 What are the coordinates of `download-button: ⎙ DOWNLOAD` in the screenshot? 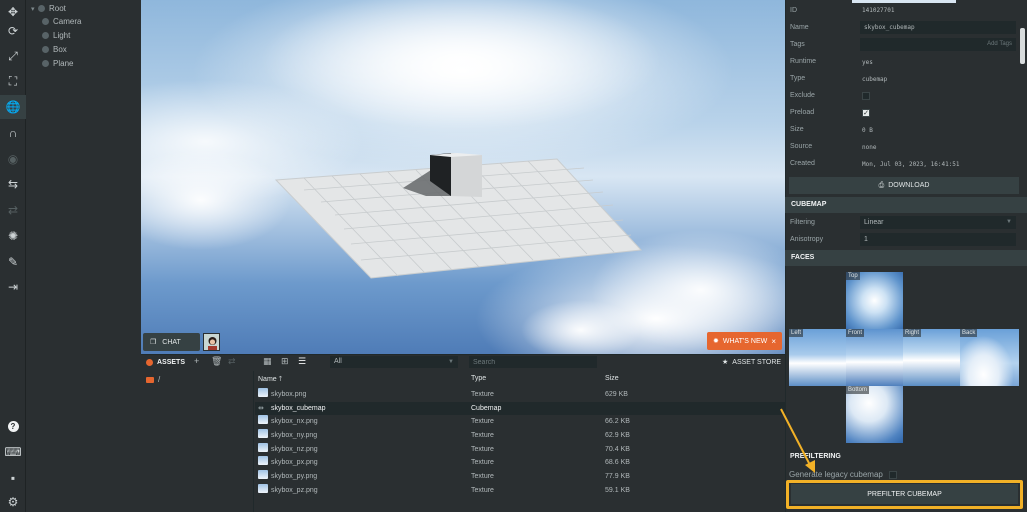 It's located at (904, 185).